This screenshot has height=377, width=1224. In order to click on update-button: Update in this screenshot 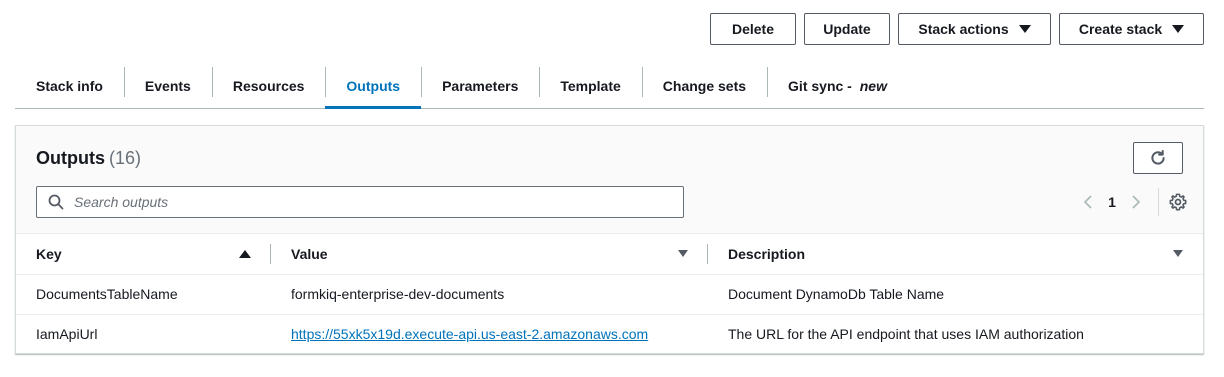, I will do `click(847, 29)`.